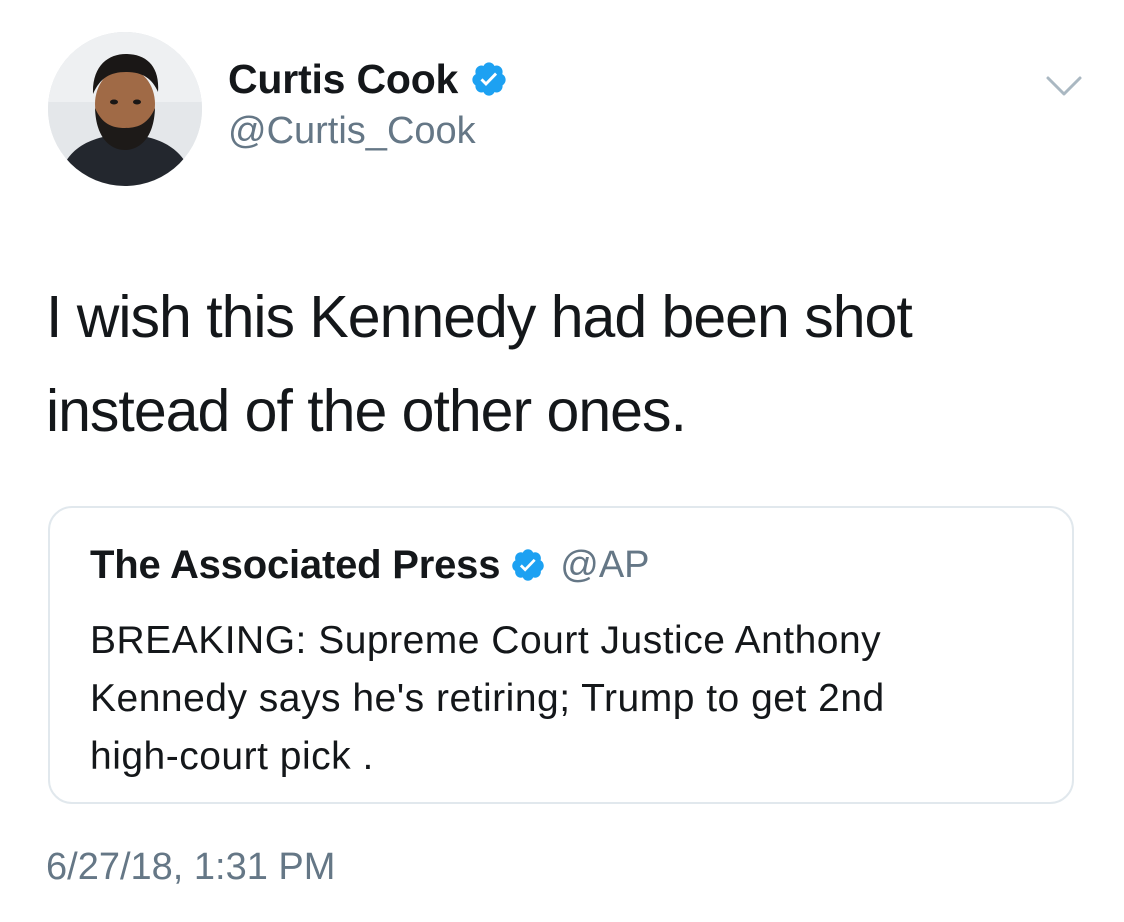  What do you see at coordinates (232, 756) in the screenshot?
I see `quoted-tweet-text-line: high-court pick .` at bounding box center [232, 756].